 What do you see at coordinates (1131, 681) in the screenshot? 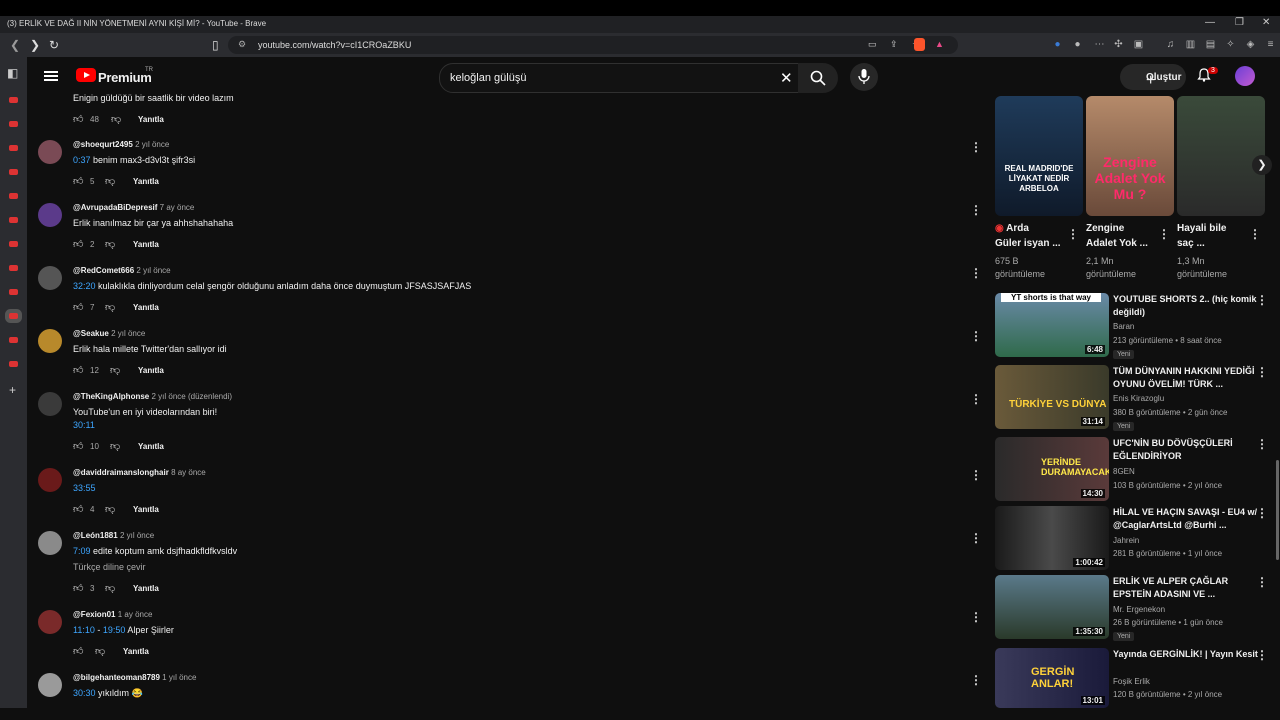
I see `channel-name: Foşik Erlik` at bounding box center [1131, 681].